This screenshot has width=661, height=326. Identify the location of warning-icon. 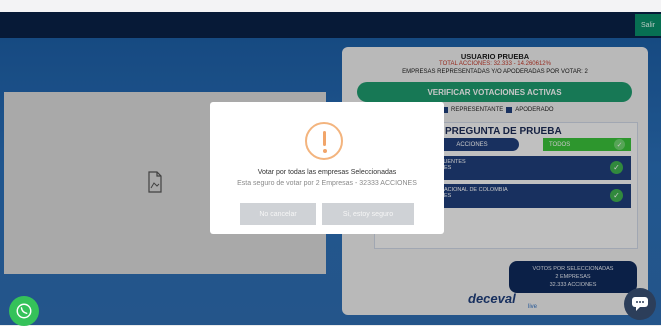
(324, 141).